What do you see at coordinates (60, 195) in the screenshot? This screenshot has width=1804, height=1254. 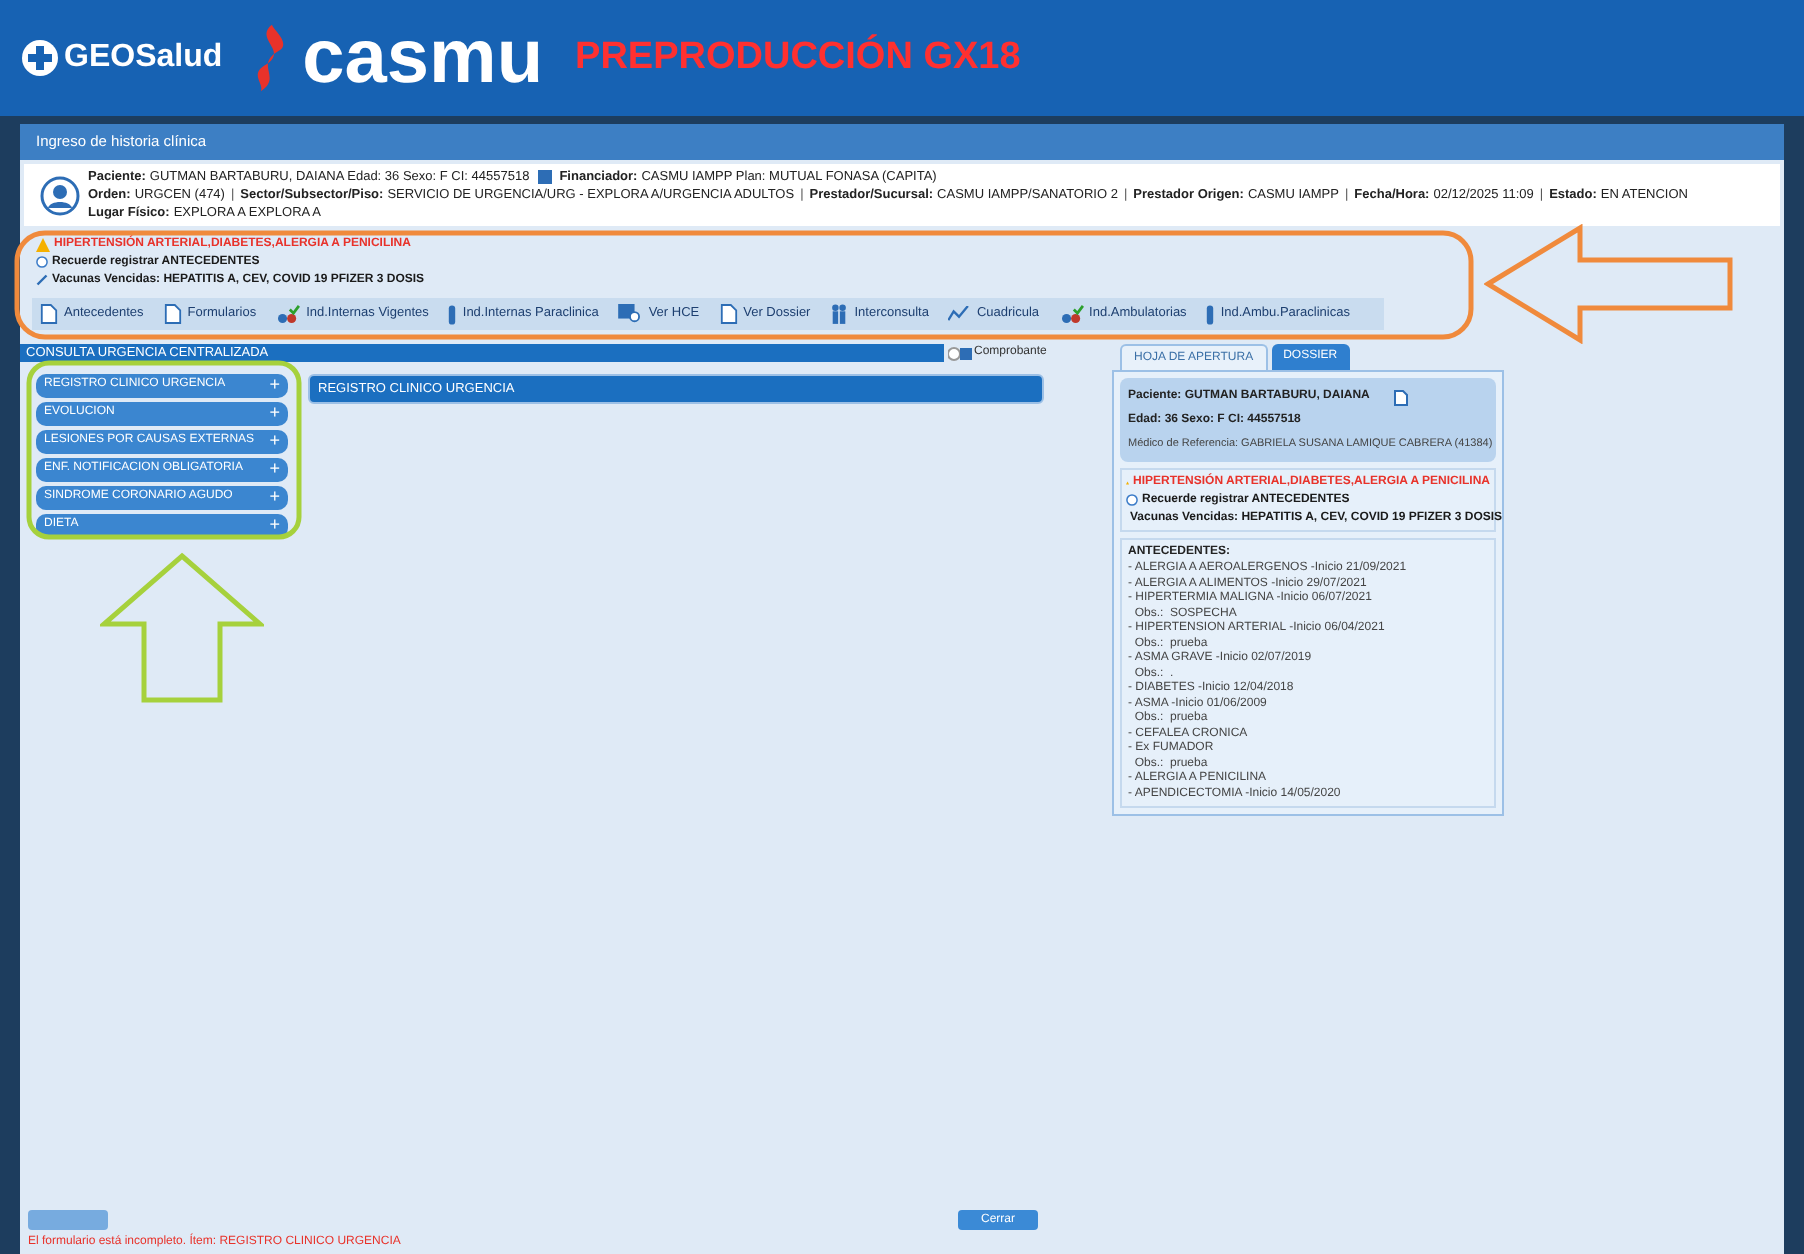 I see `user-avatar-icon` at bounding box center [60, 195].